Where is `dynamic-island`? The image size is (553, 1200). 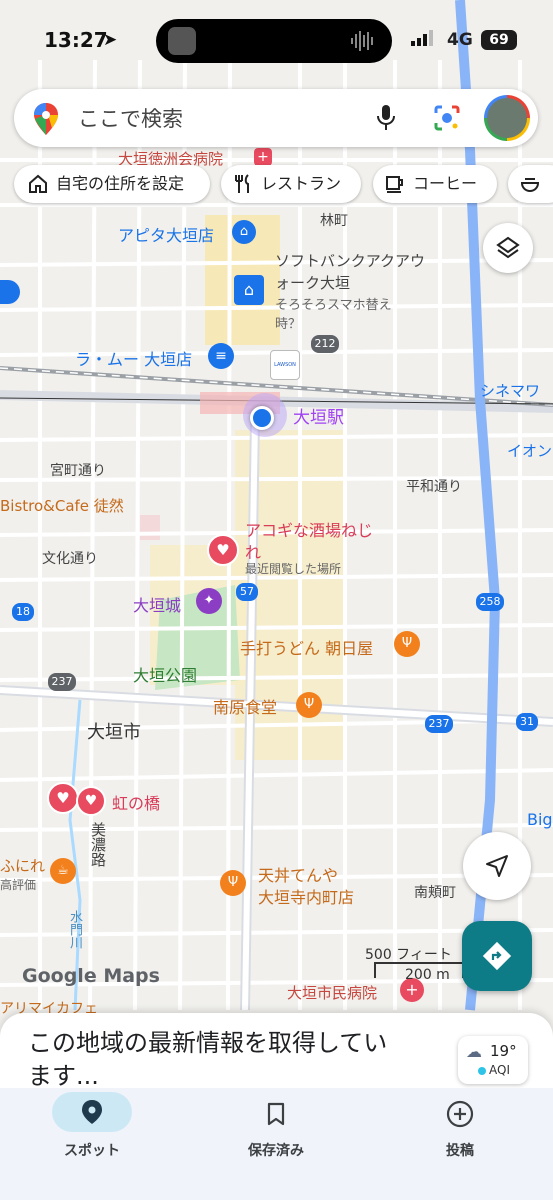
dynamic-island is located at coordinates (274, 41).